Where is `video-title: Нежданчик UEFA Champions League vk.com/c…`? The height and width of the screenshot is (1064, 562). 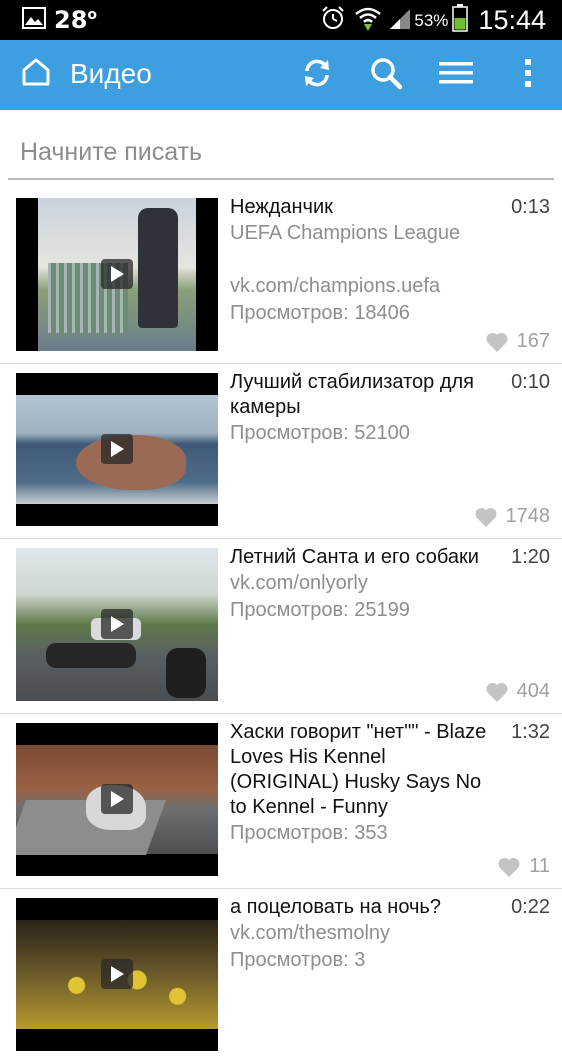
video-title: Нежданчик UEFA Champions League vk.com/c… is located at coordinates (364, 261).